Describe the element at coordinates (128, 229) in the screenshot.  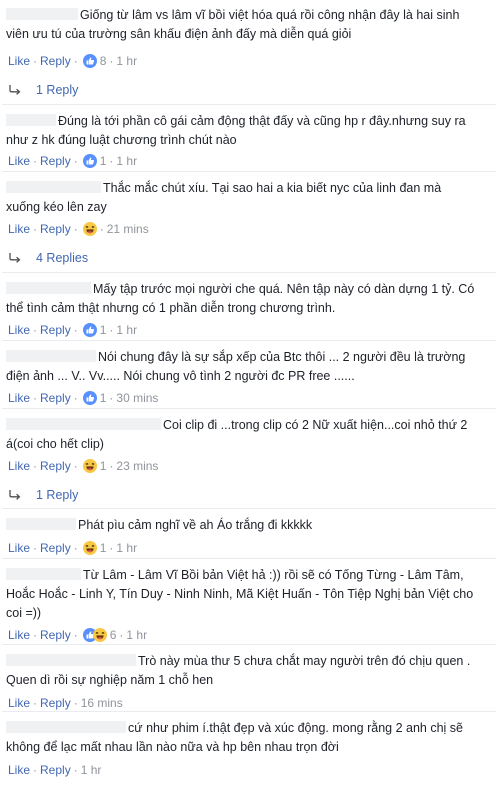
I see `timestamp: 21 mins` at that location.